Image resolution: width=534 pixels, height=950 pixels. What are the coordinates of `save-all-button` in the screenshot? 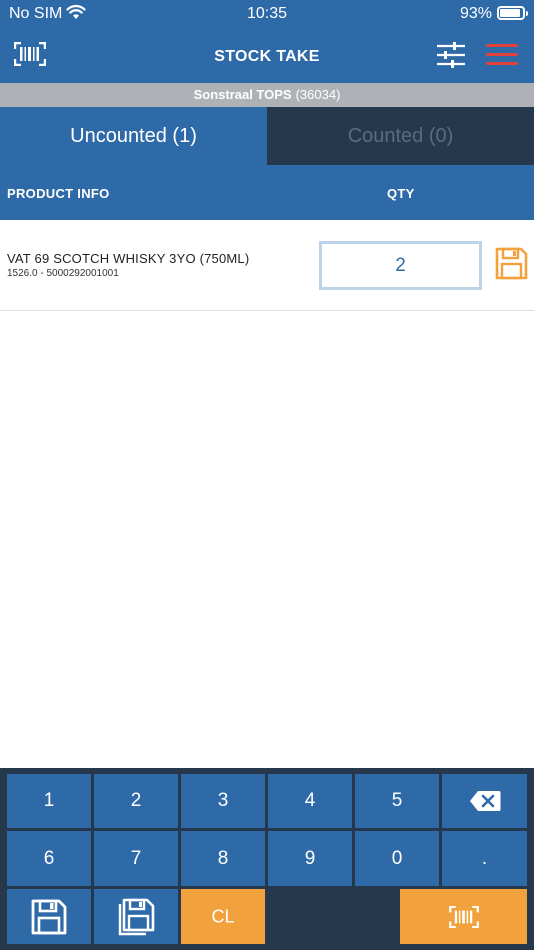 It's located at (136, 916).